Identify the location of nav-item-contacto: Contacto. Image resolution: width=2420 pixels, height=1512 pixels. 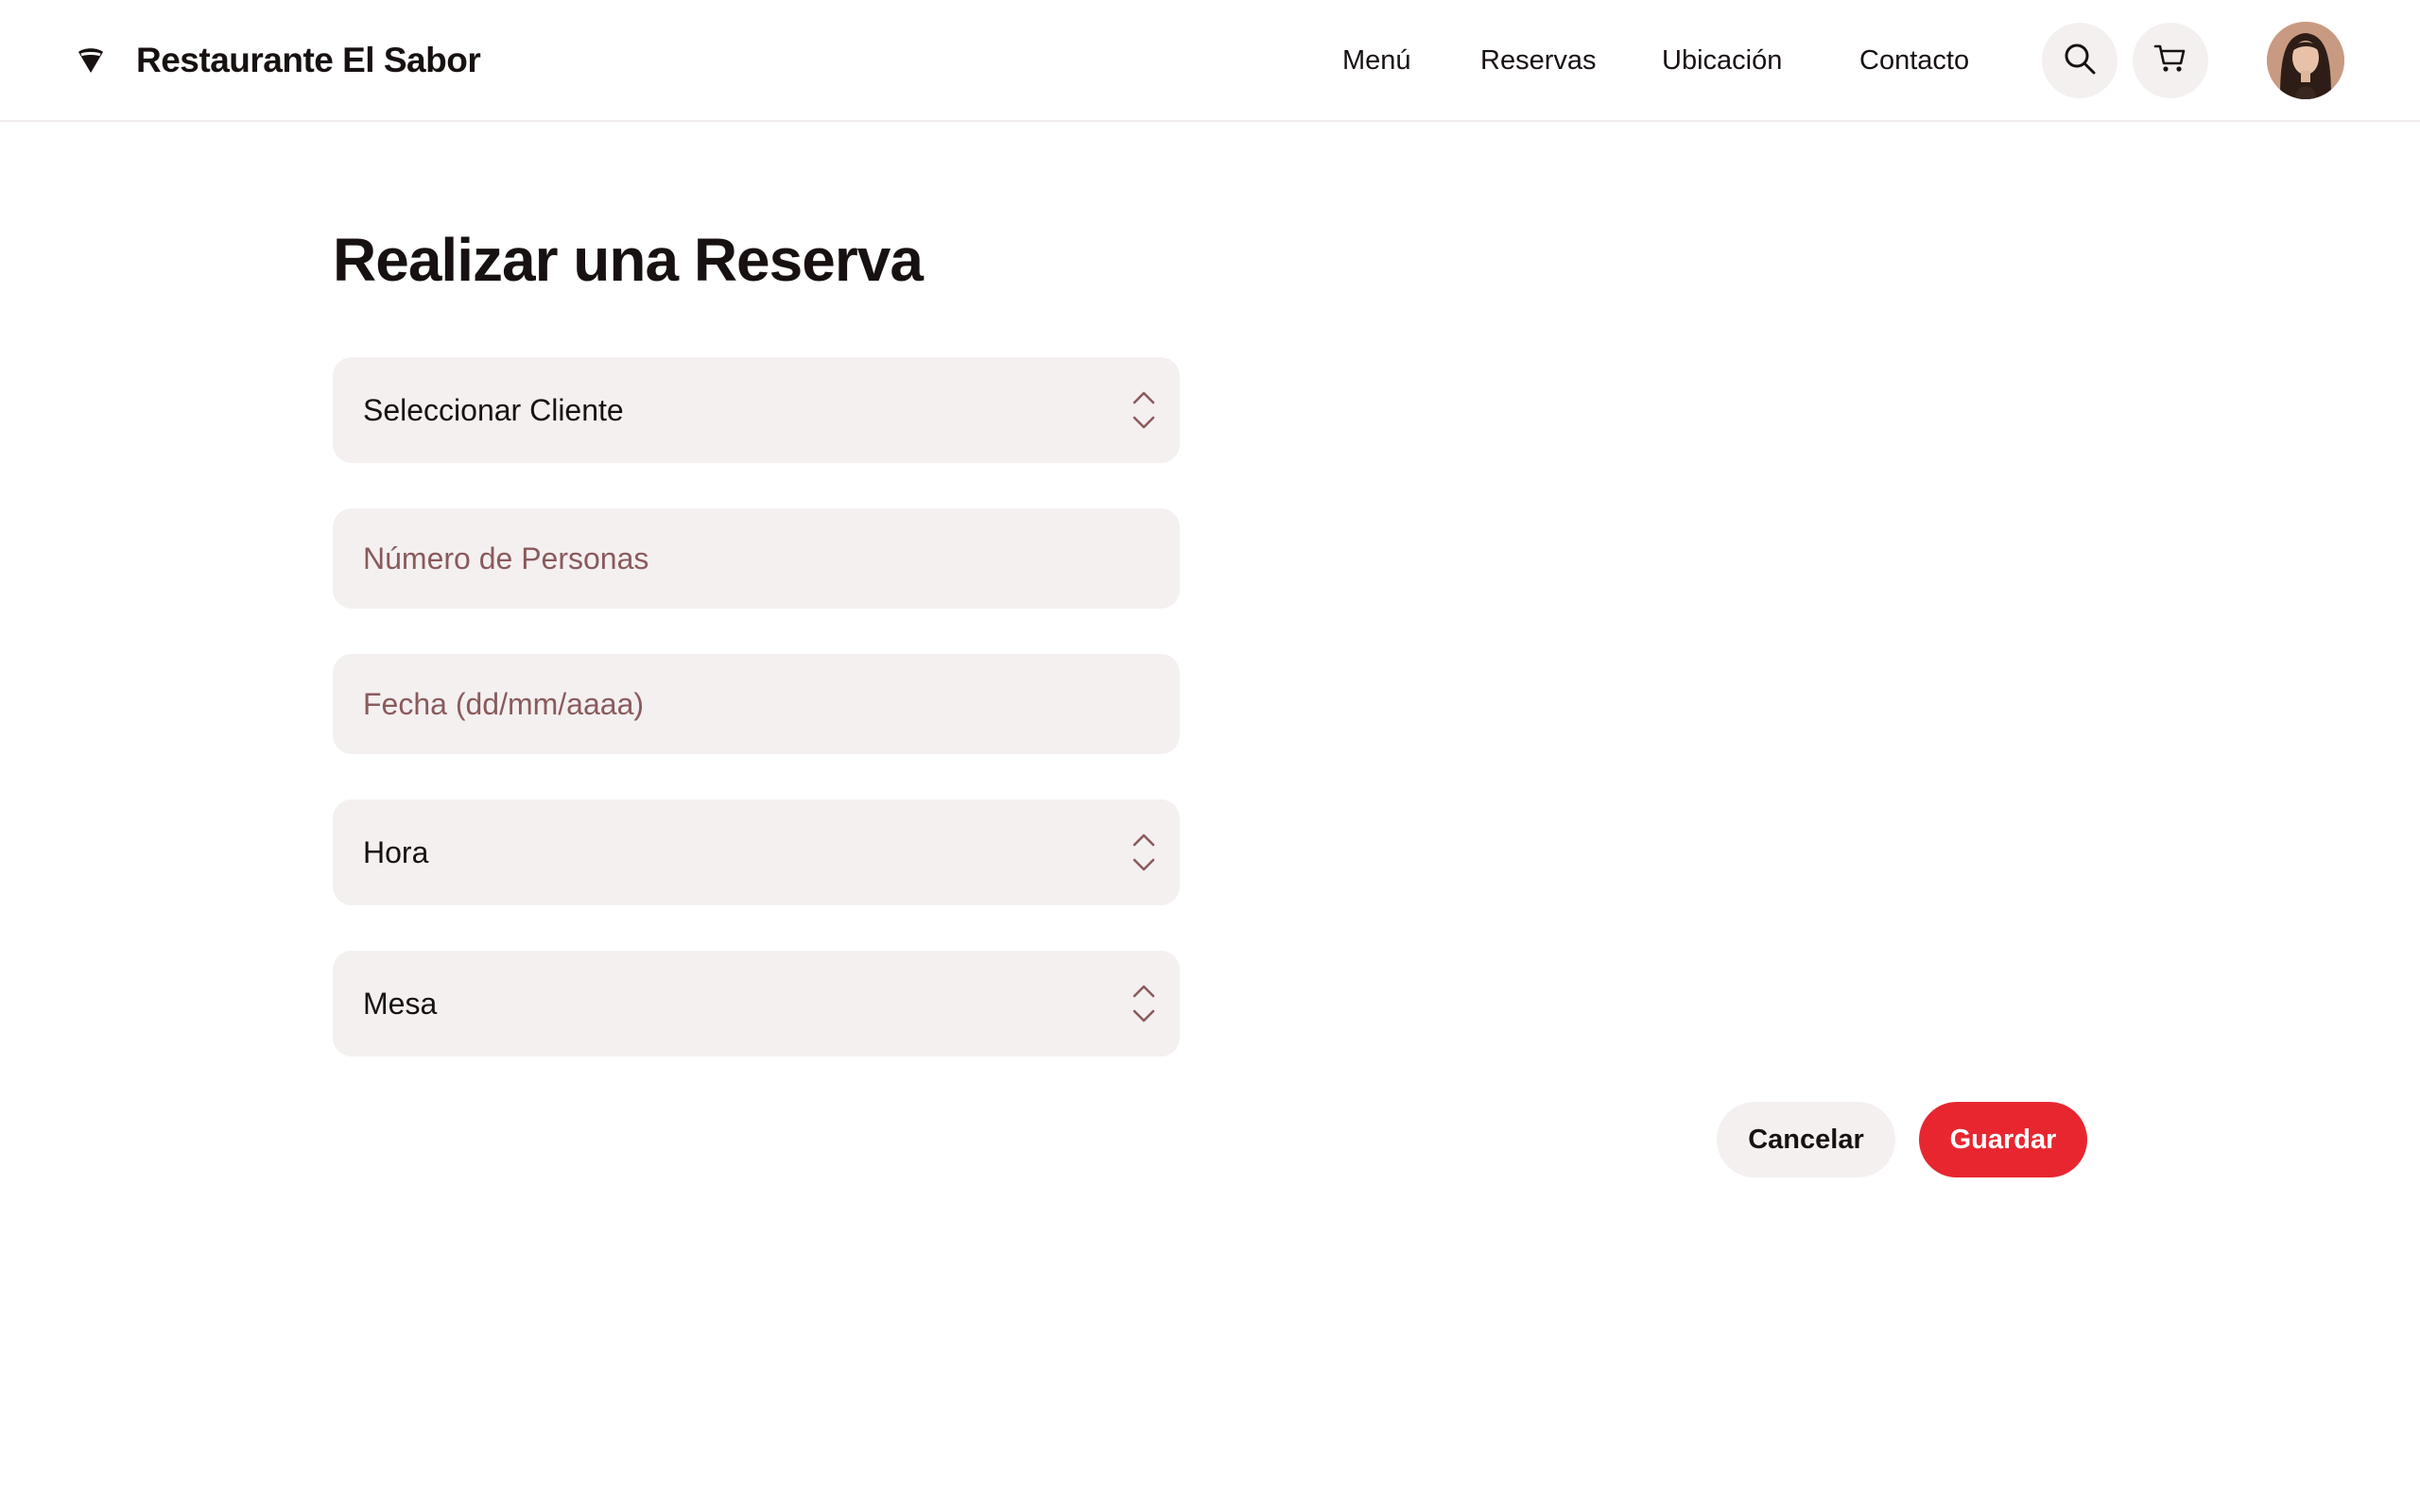
(1914, 61).